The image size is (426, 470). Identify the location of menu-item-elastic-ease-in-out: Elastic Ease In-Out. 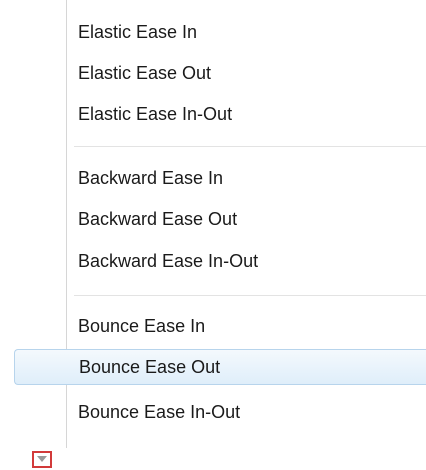
(246, 114).